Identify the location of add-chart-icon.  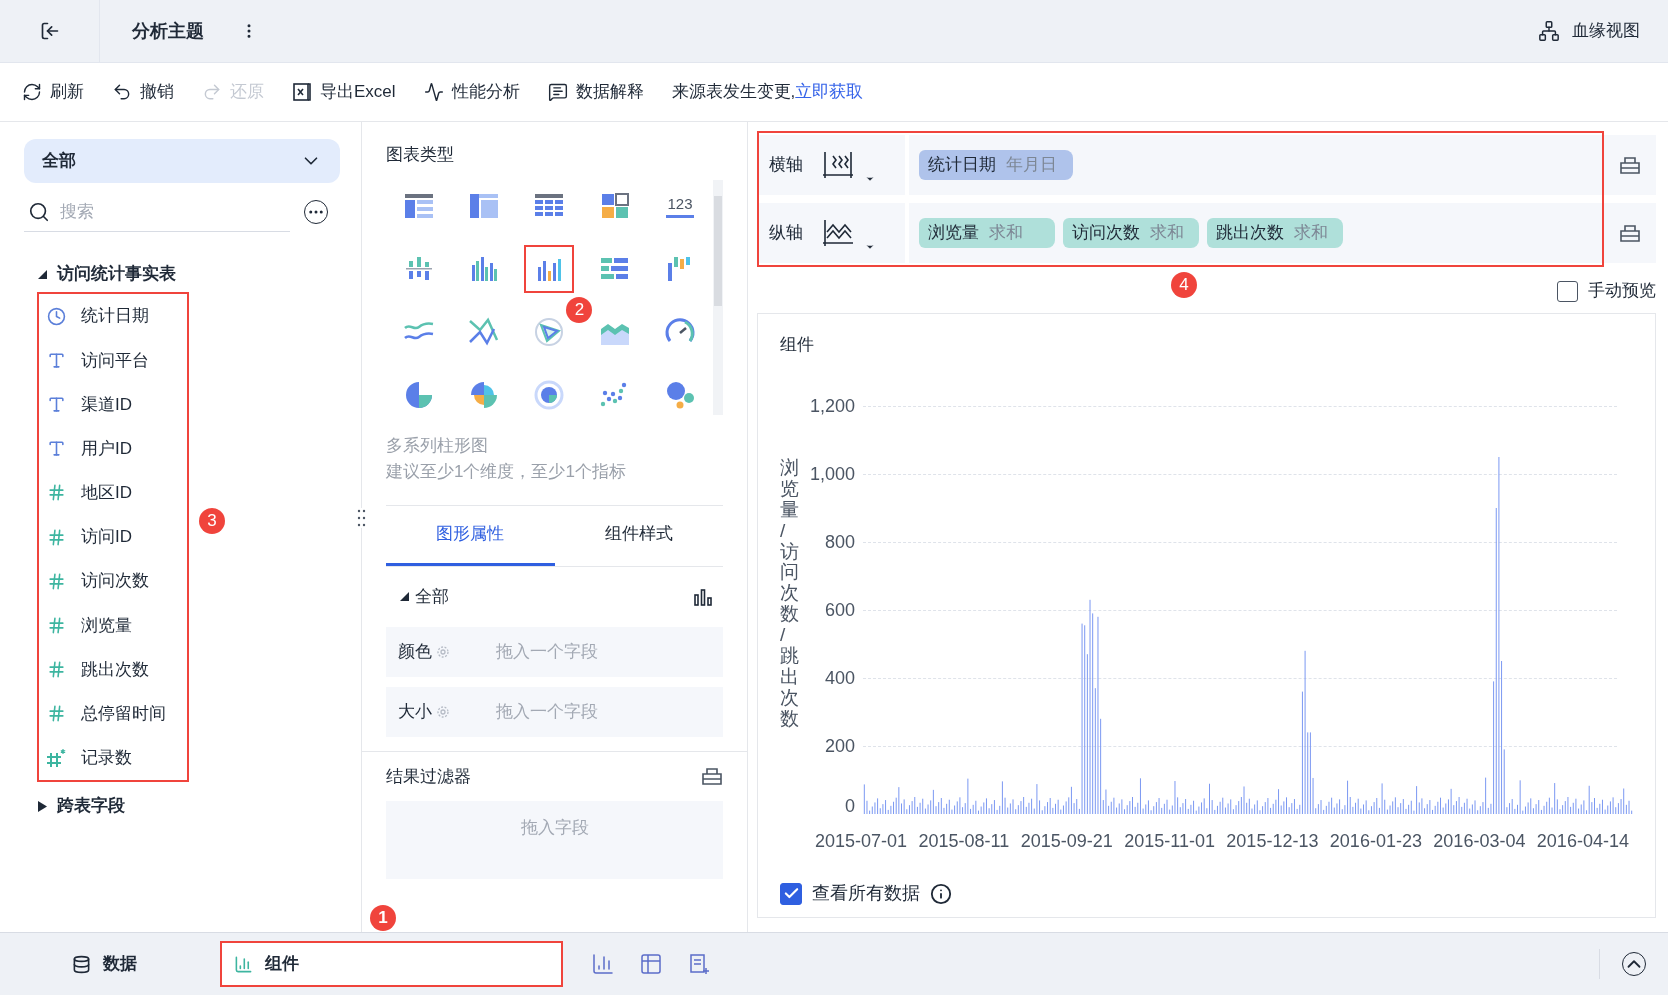
(603, 964).